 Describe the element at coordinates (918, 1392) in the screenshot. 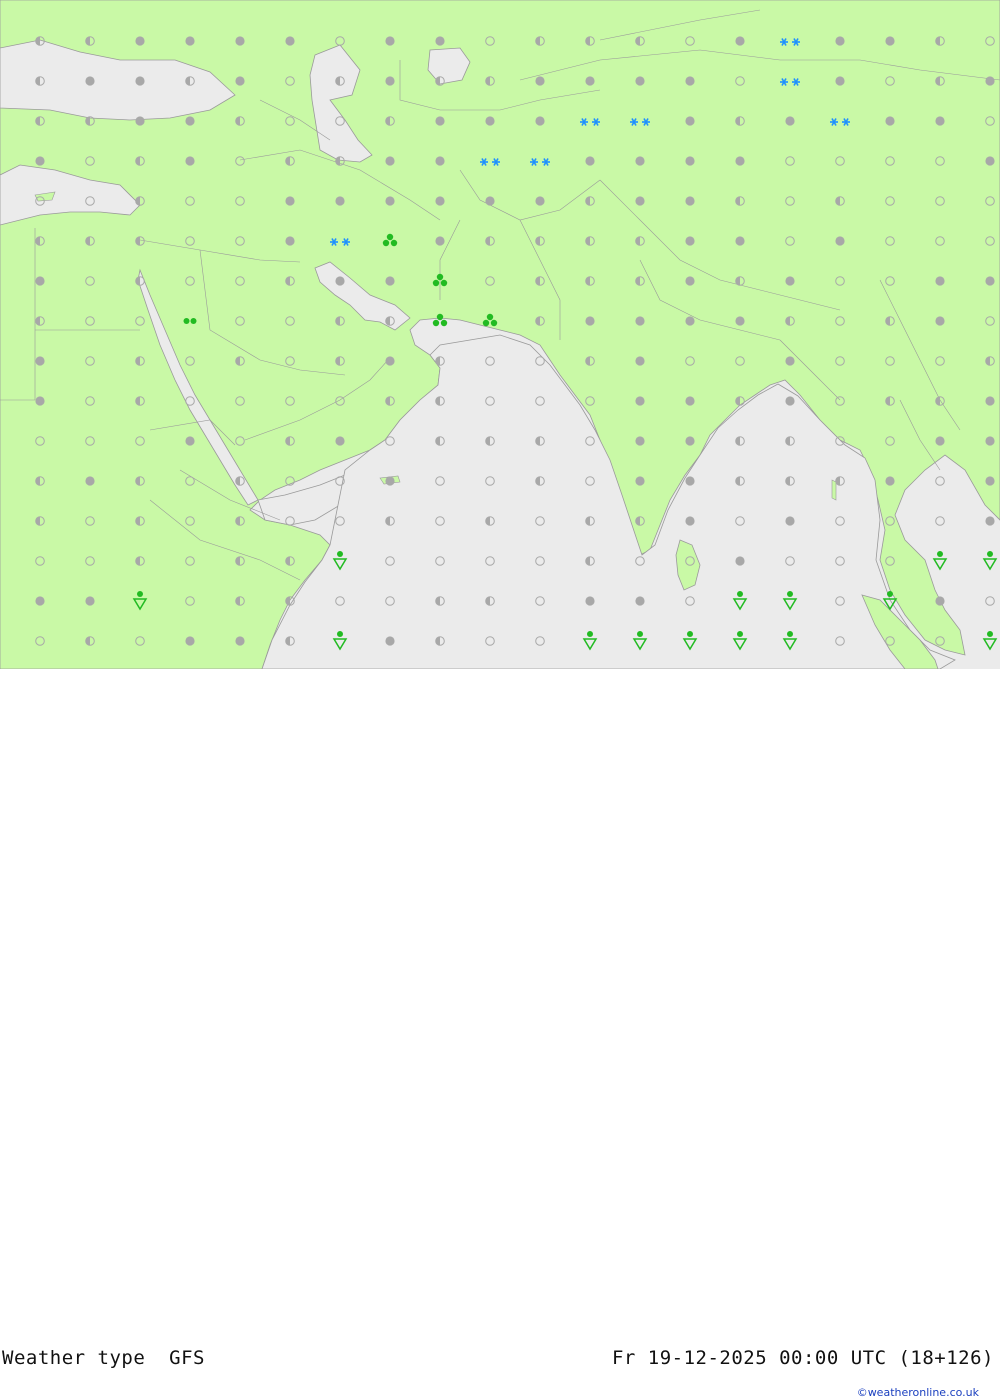

I see `credit-link: ©weatheronline.co.uk` at that location.